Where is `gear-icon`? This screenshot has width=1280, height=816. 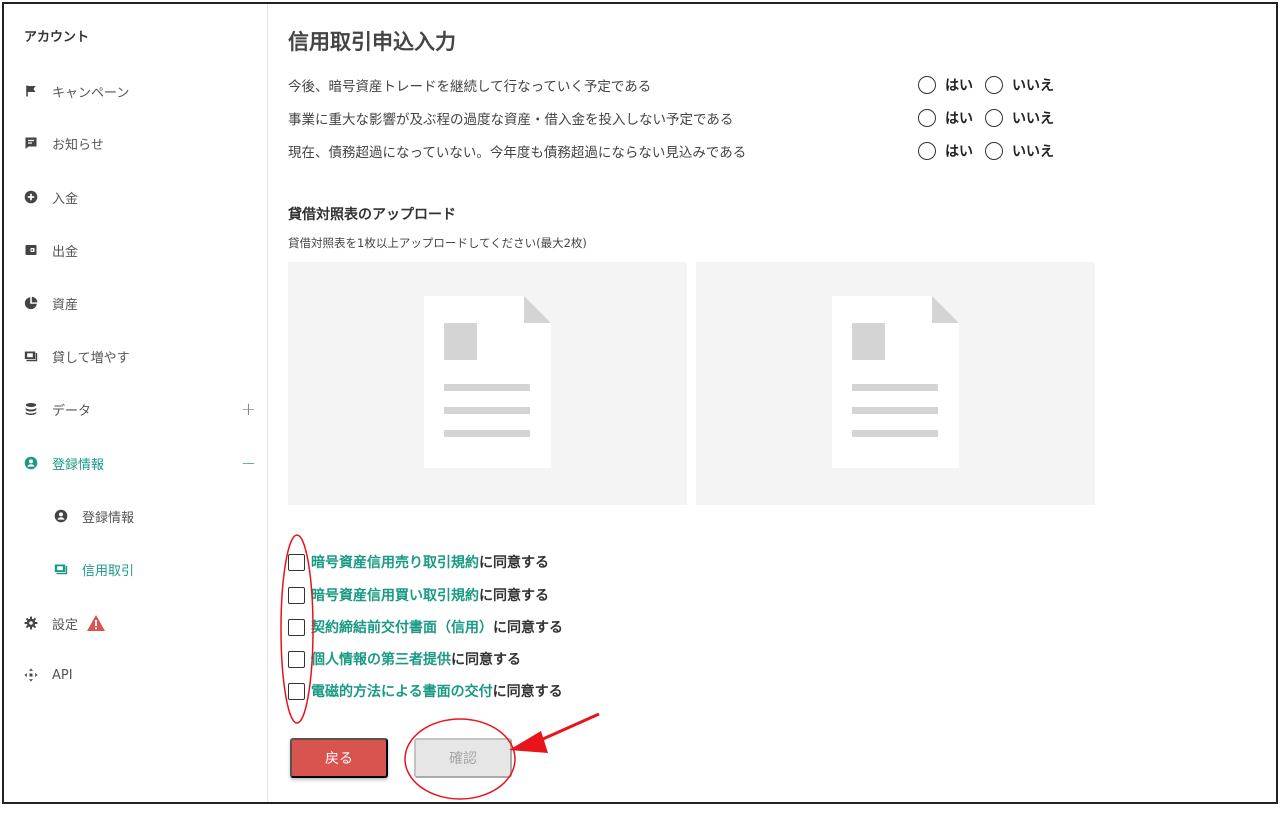 gear-icon is located at coordinates (31, 623).